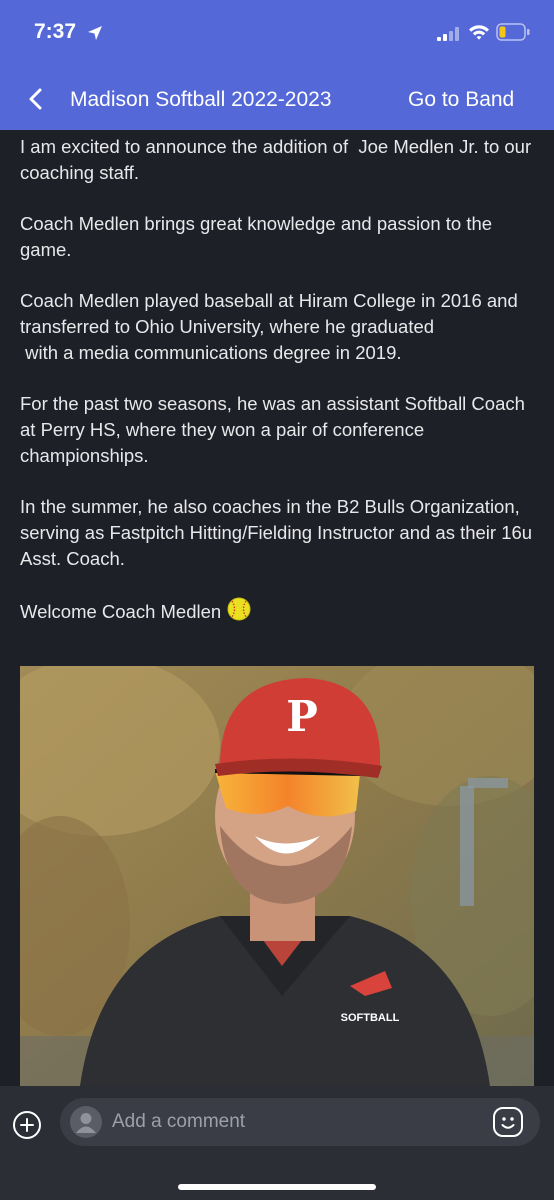 The image size is (554, 1200). I want to click on softball-emoji-icon, so click(239, 612).